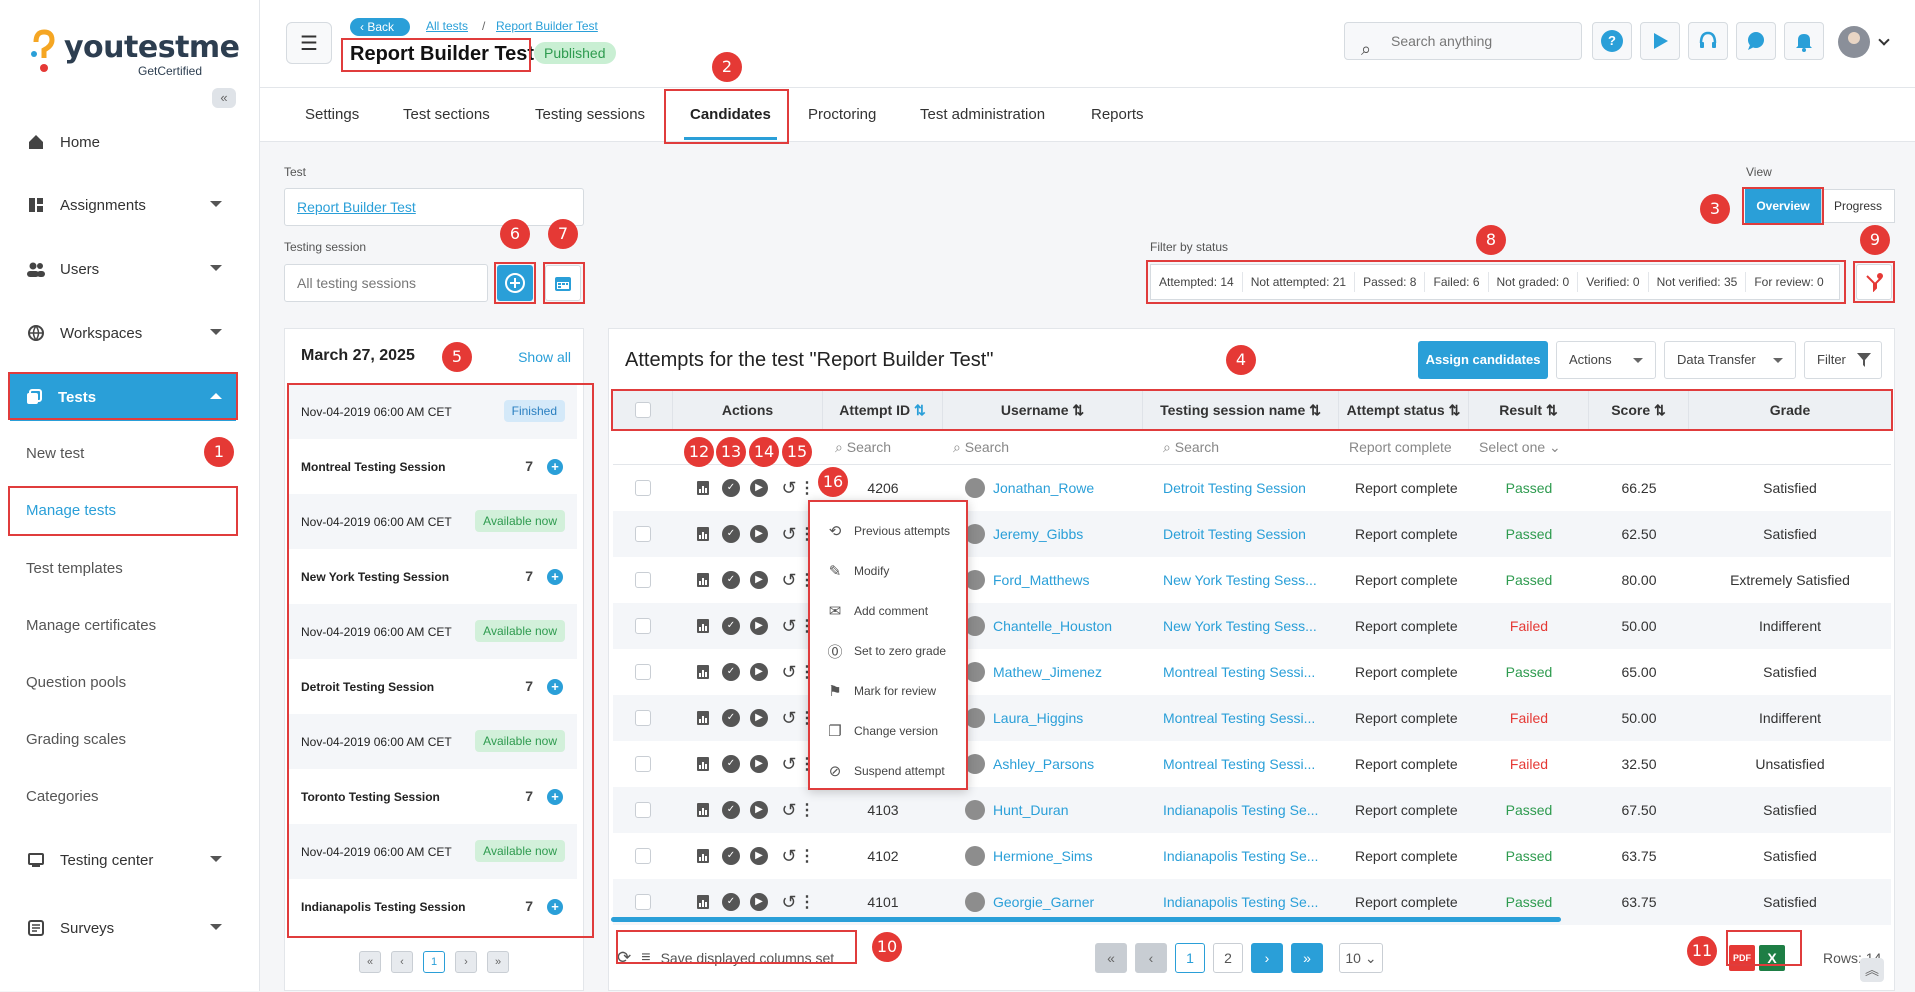 Image resolution: width=1915 pixels, height=992 pixels. What do you see at coordinates (1788, 282) in the screenshot?
I see `status-for-review: For review: 0` at bounding box center [1788, 282].